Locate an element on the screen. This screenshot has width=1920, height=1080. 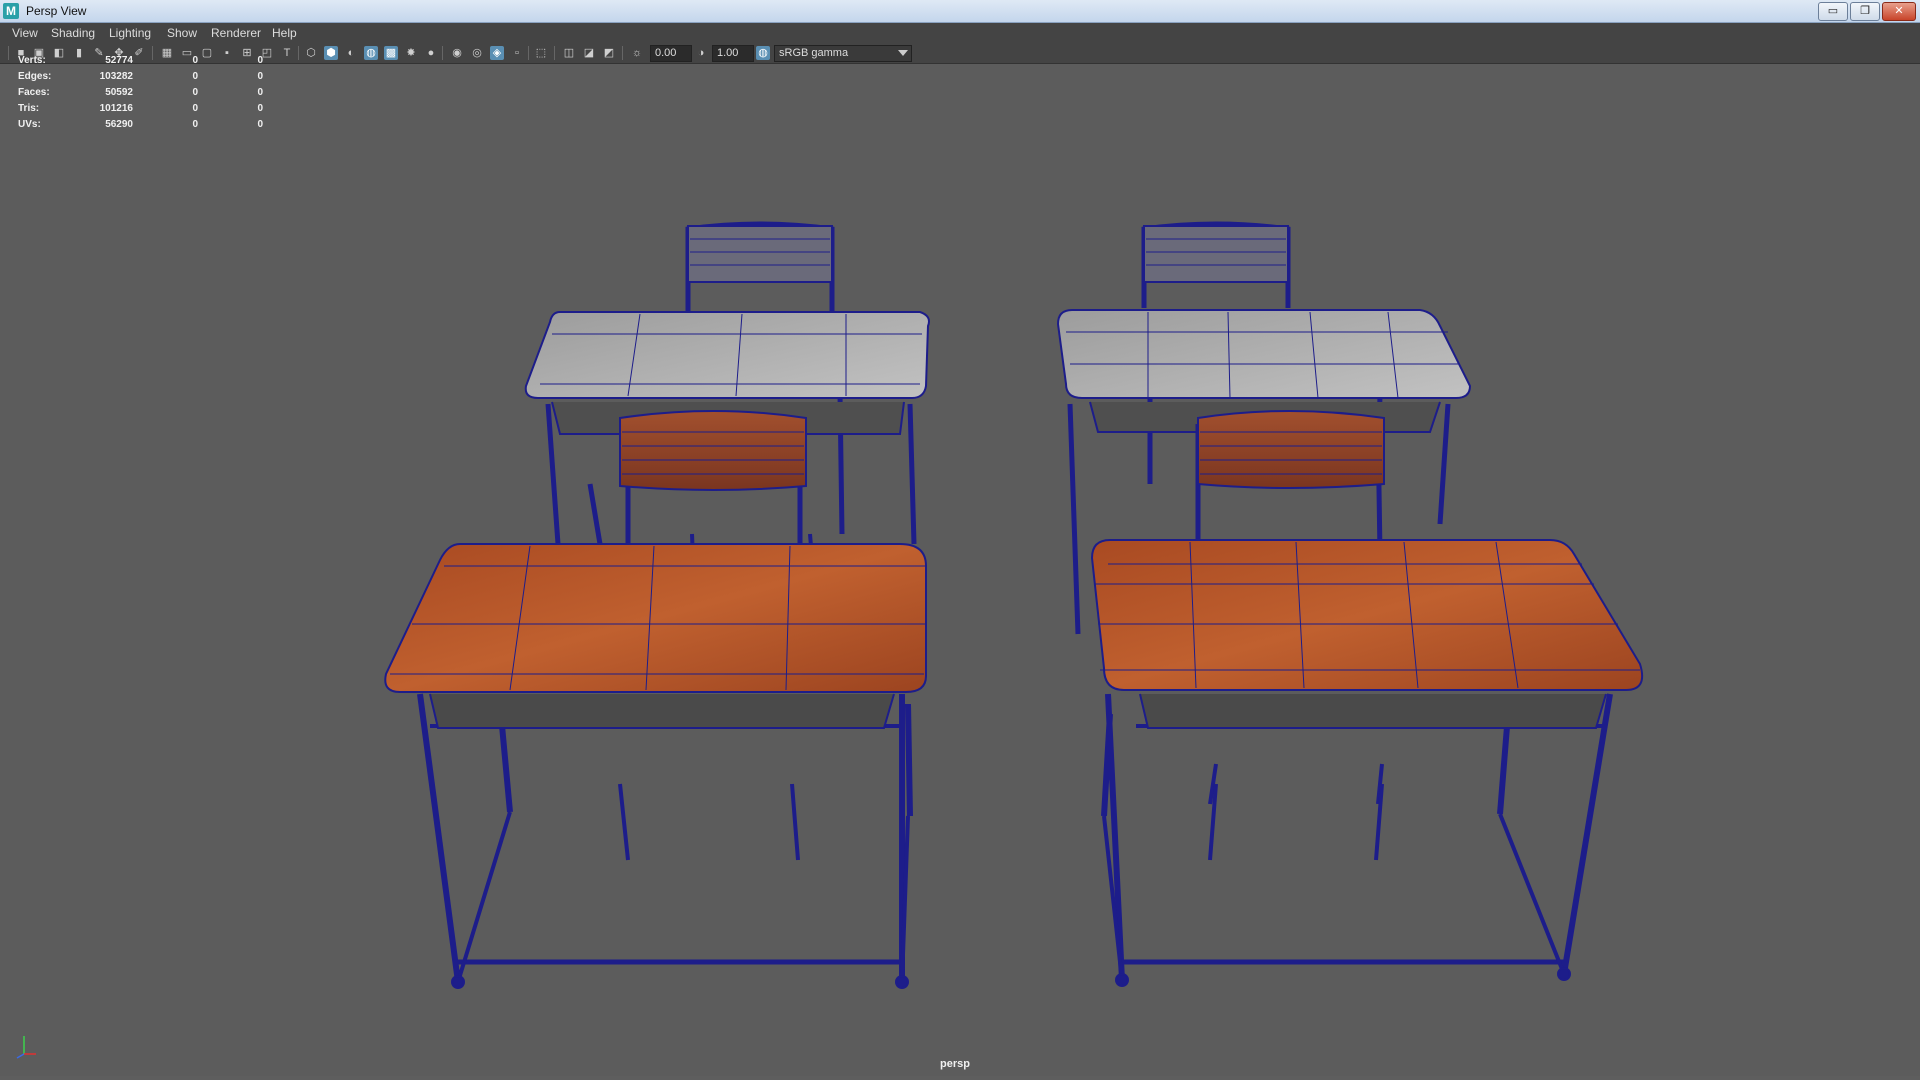
view-transform-dropdown: sRGB gamma is located at coordinates (843, 53).